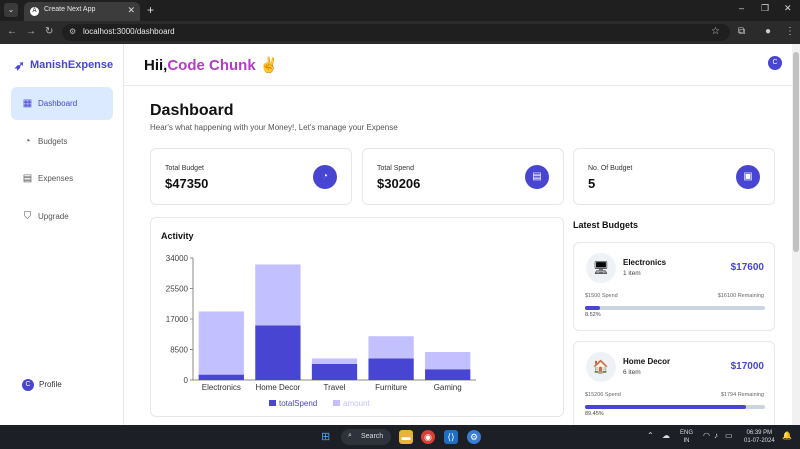 The image size is (800, 449). Describe the element at coordinates (715, 31) in the screenshot. I see `bookmark-star-icon: ☆` at that location.